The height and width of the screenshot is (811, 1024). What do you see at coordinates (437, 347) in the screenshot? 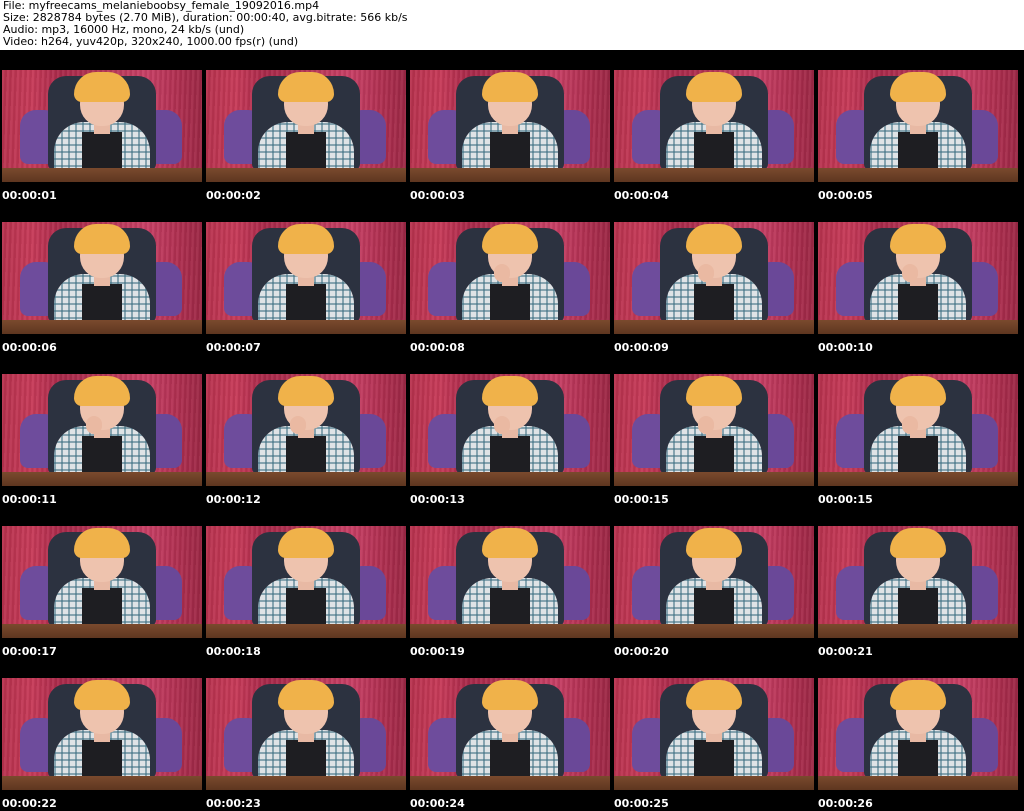
I see `frame-timestamp: 00:00:08` at bounding box center [437, 347].